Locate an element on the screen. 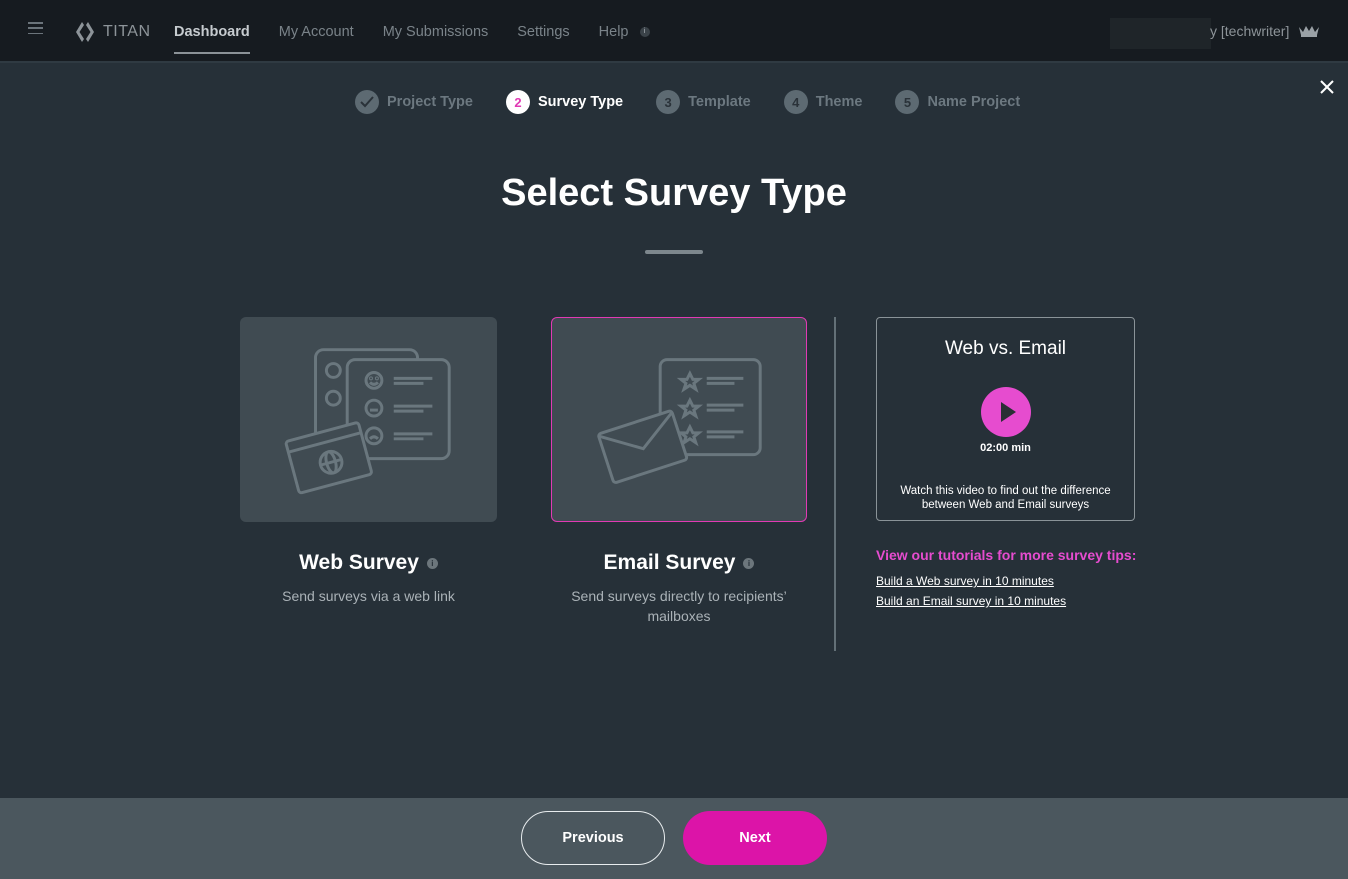 The image size is (1348, 879). hamburger-menu-icon is located at coordinates (35, 28).